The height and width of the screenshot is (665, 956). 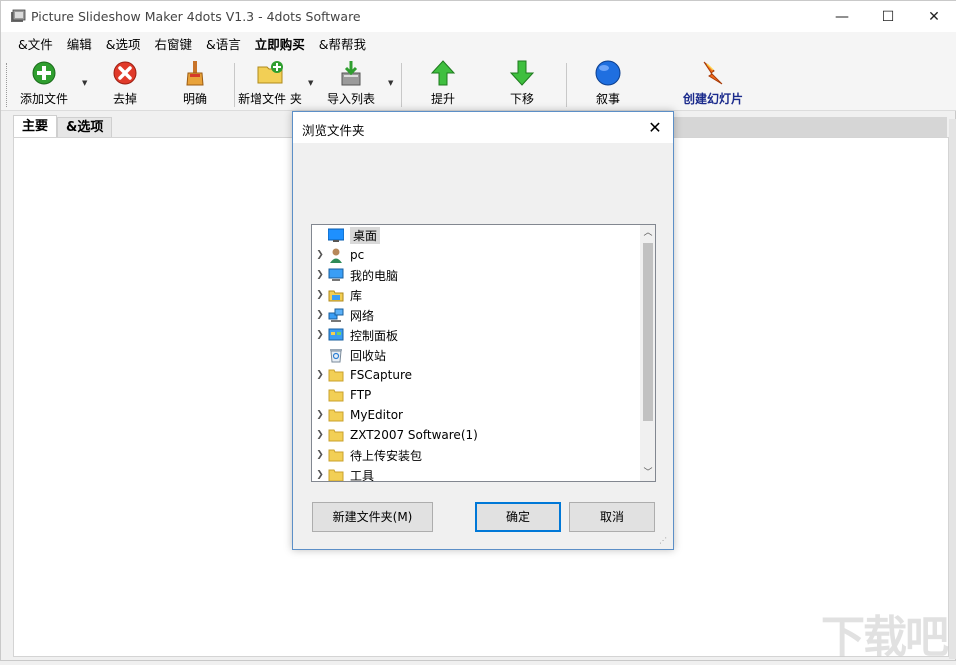 I want to click on tree-scrollbar: ︿ ﹀, so click(x=647, y=353).